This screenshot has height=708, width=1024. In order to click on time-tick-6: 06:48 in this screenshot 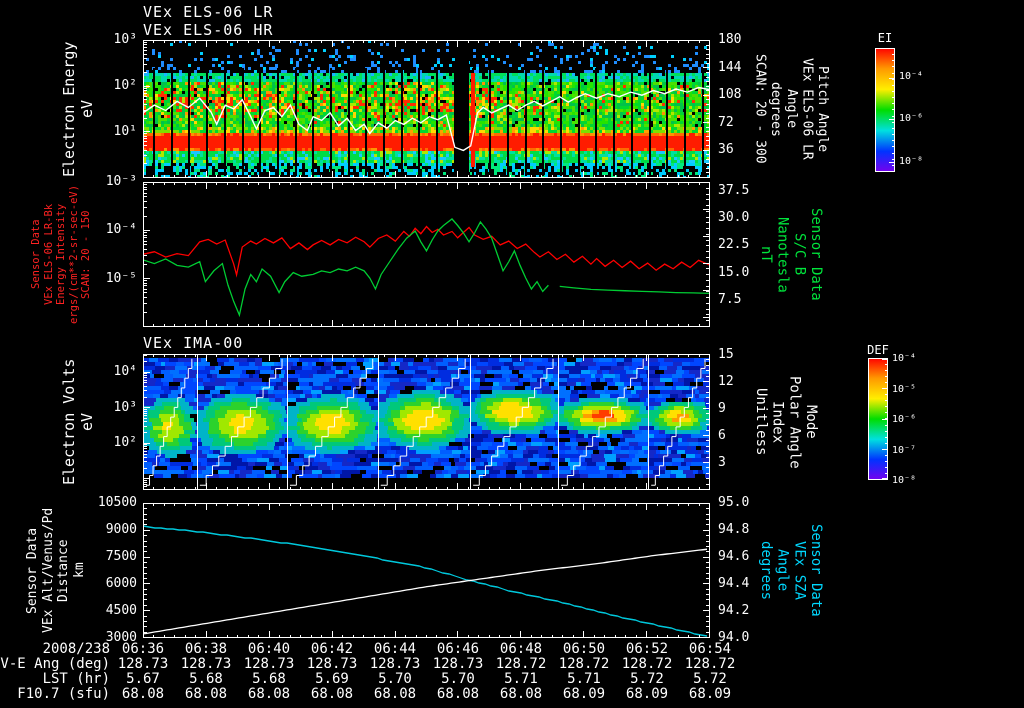, I will do `click(521, 649)`.